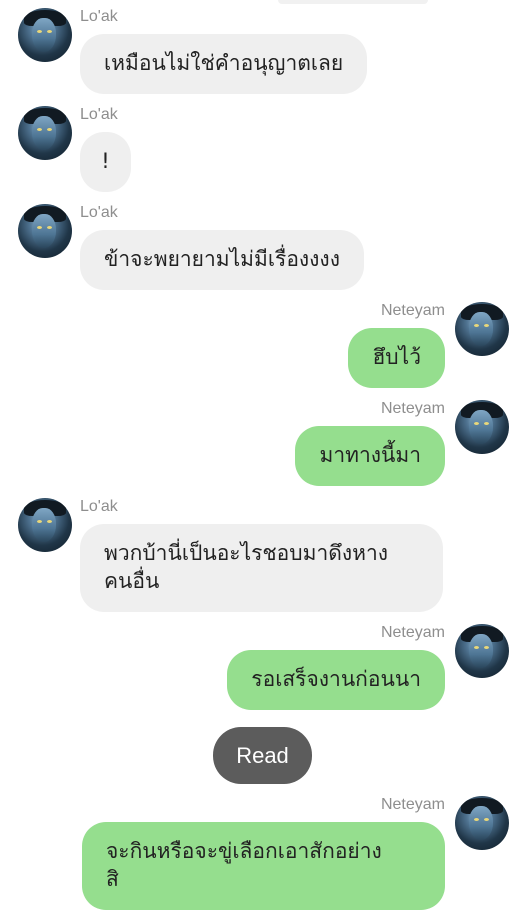 This screenshot has width=513, height=911. What do you see at coordinates (353, 2) in the screenshot?
I see `previous-message-edge` at bounding box center [353, 2].